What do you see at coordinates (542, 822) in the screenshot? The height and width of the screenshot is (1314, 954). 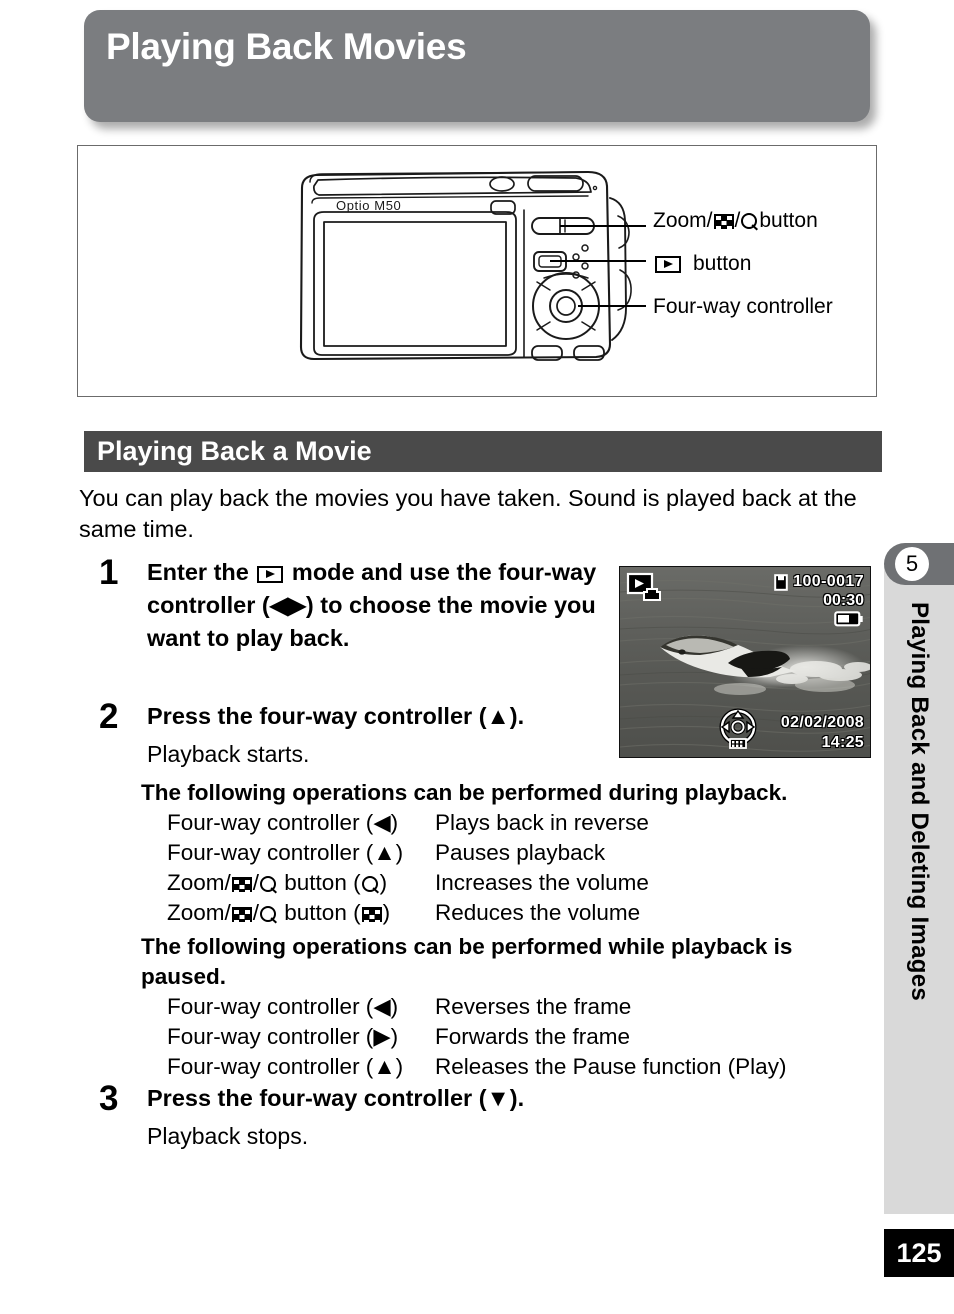 I see `operation-value: Plays back in reverse` at bounding box center [542, 822].